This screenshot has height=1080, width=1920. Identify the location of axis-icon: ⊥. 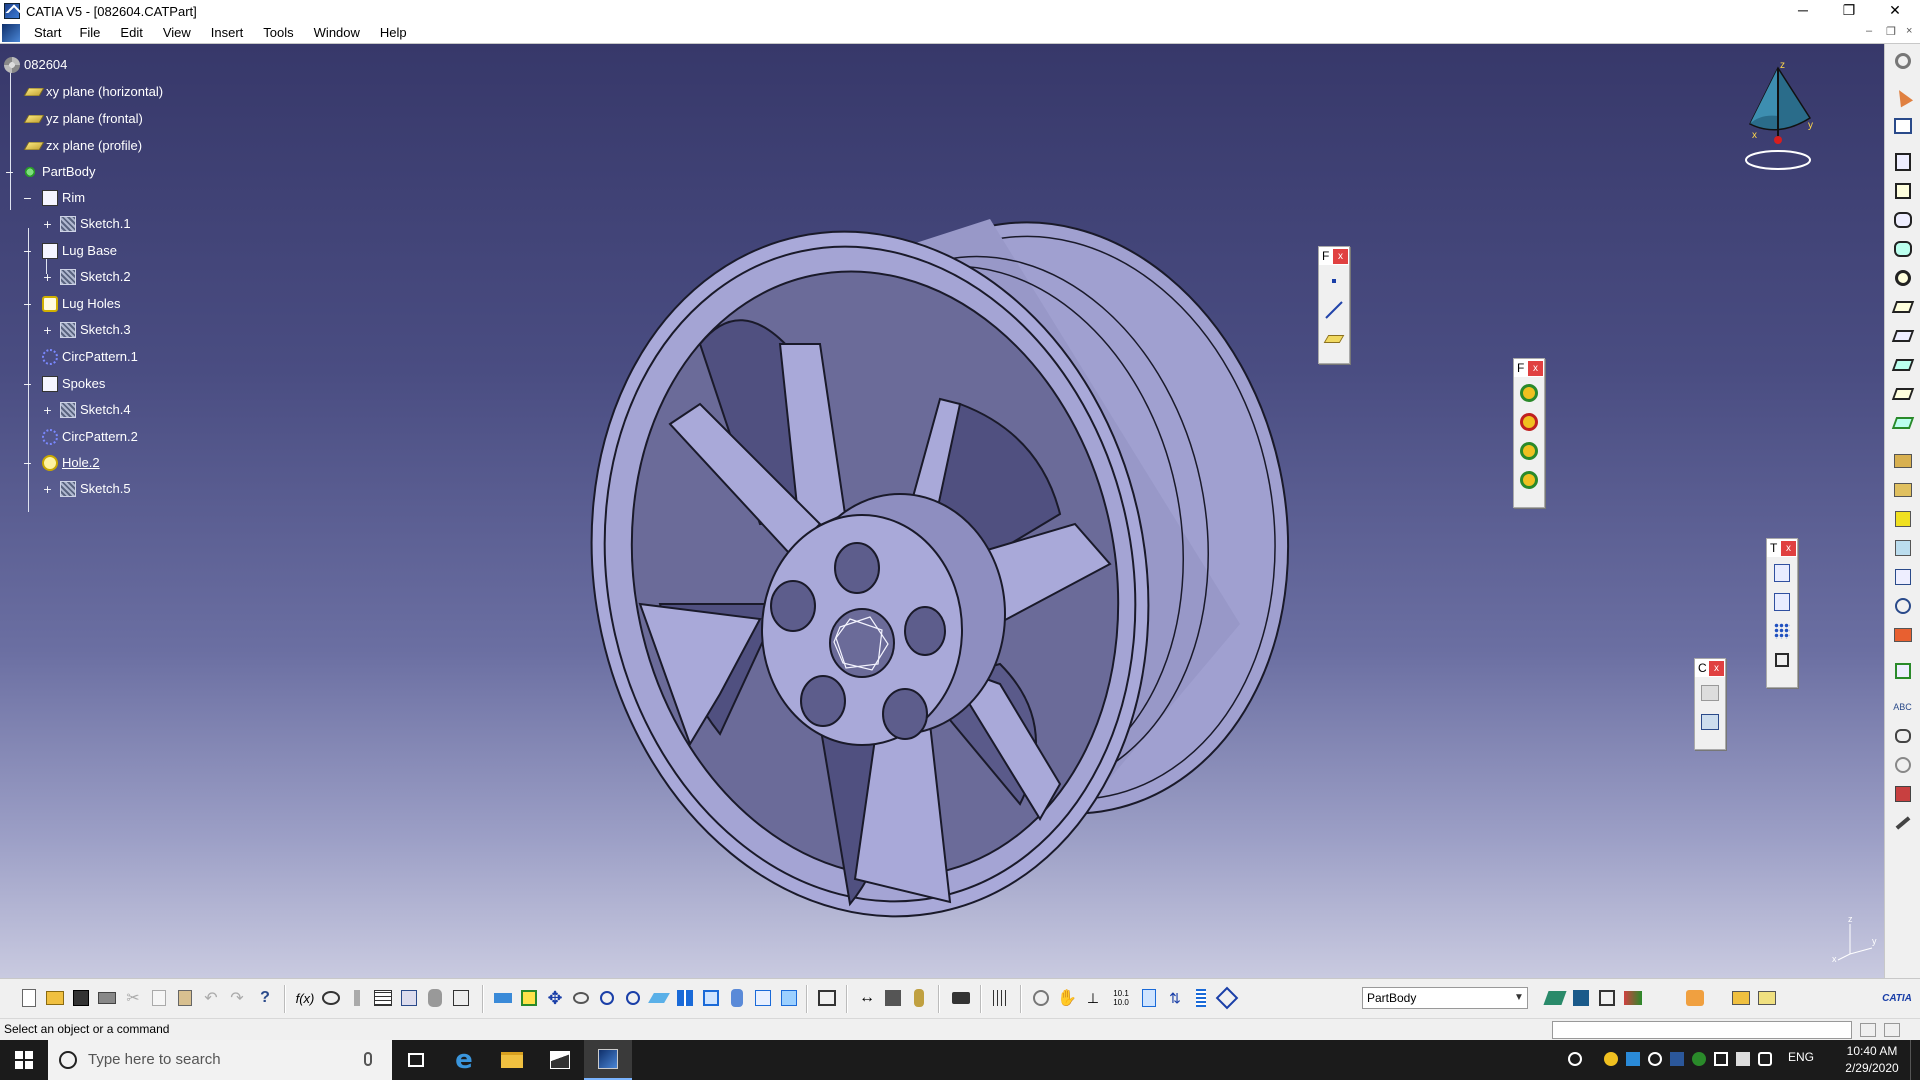
(1093, 998).